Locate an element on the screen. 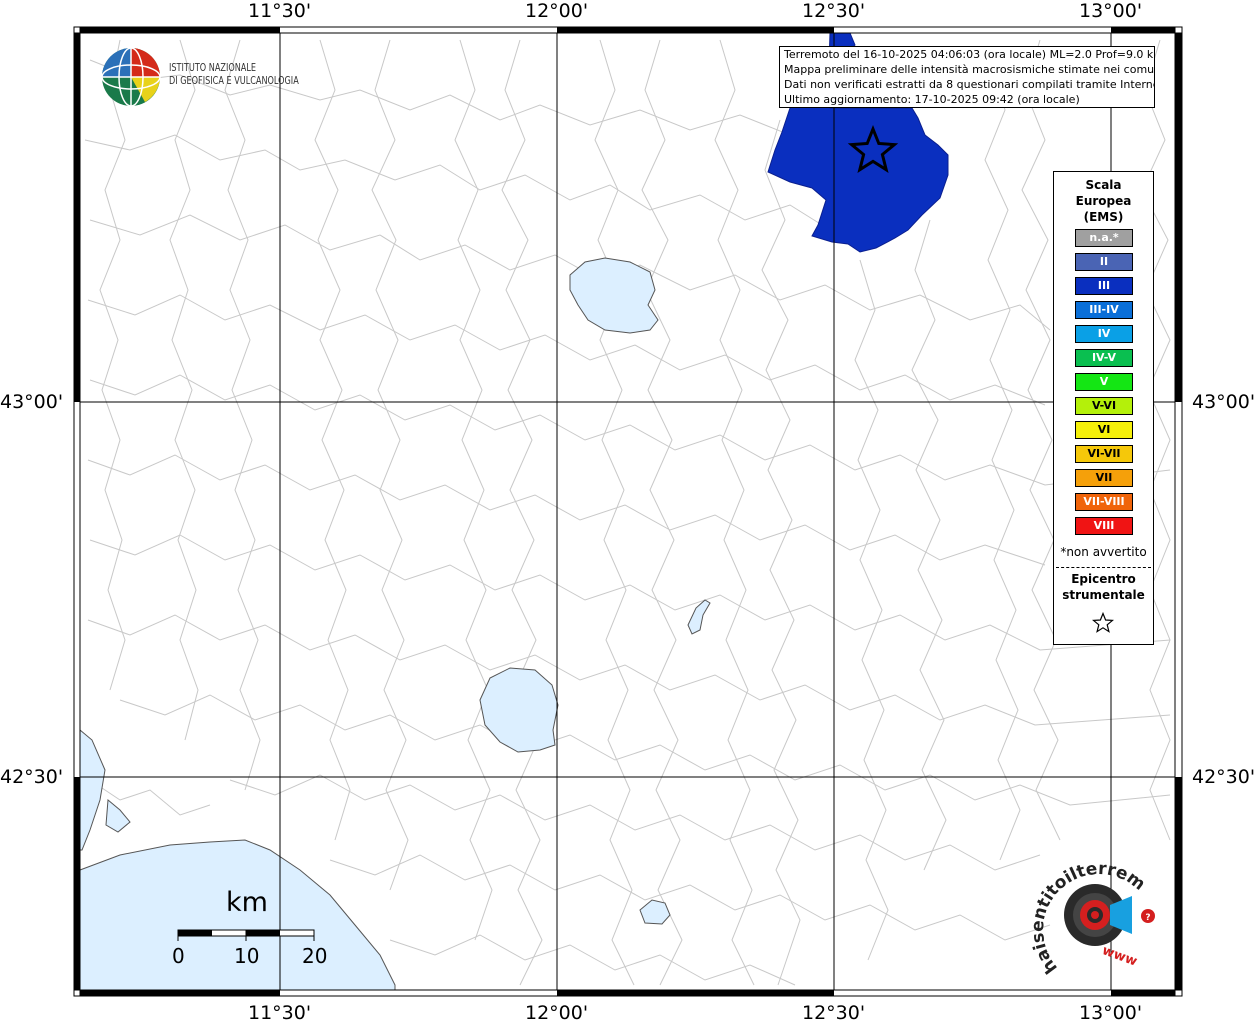  legend-title-line1: Scala is located at coordinates (1103, 185).